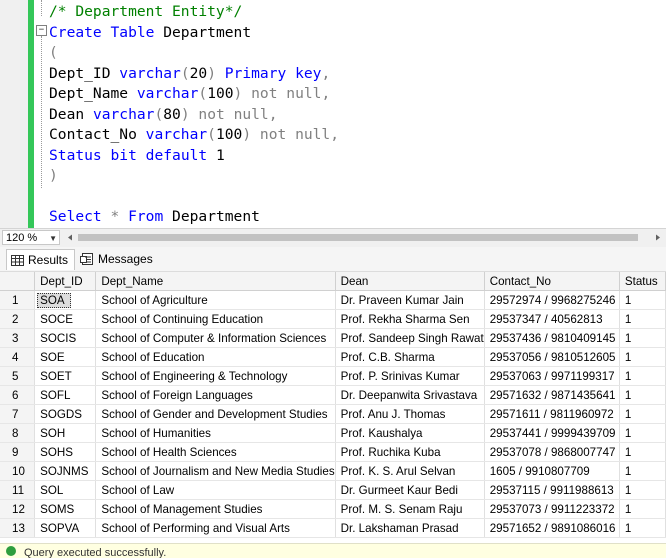 This screenshot has width=666, height=558. Describe the element at coordinates (552, 300) in the screenshot. I see `cell-contact-no: 29572974 / 9968275246` at that location.